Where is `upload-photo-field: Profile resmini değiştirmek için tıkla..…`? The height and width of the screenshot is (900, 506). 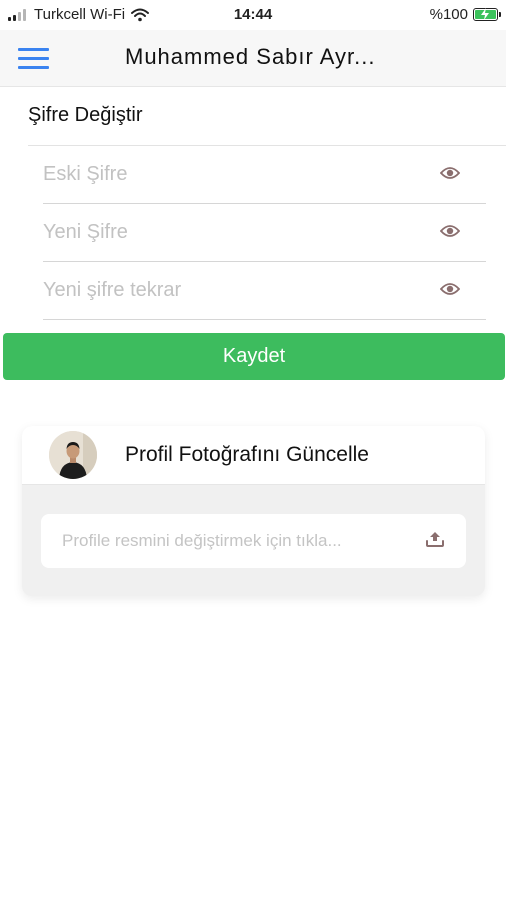
upload-photo-field: Profile resmini değiştirmek için tıkla..… is located at coordinates (253, 541).